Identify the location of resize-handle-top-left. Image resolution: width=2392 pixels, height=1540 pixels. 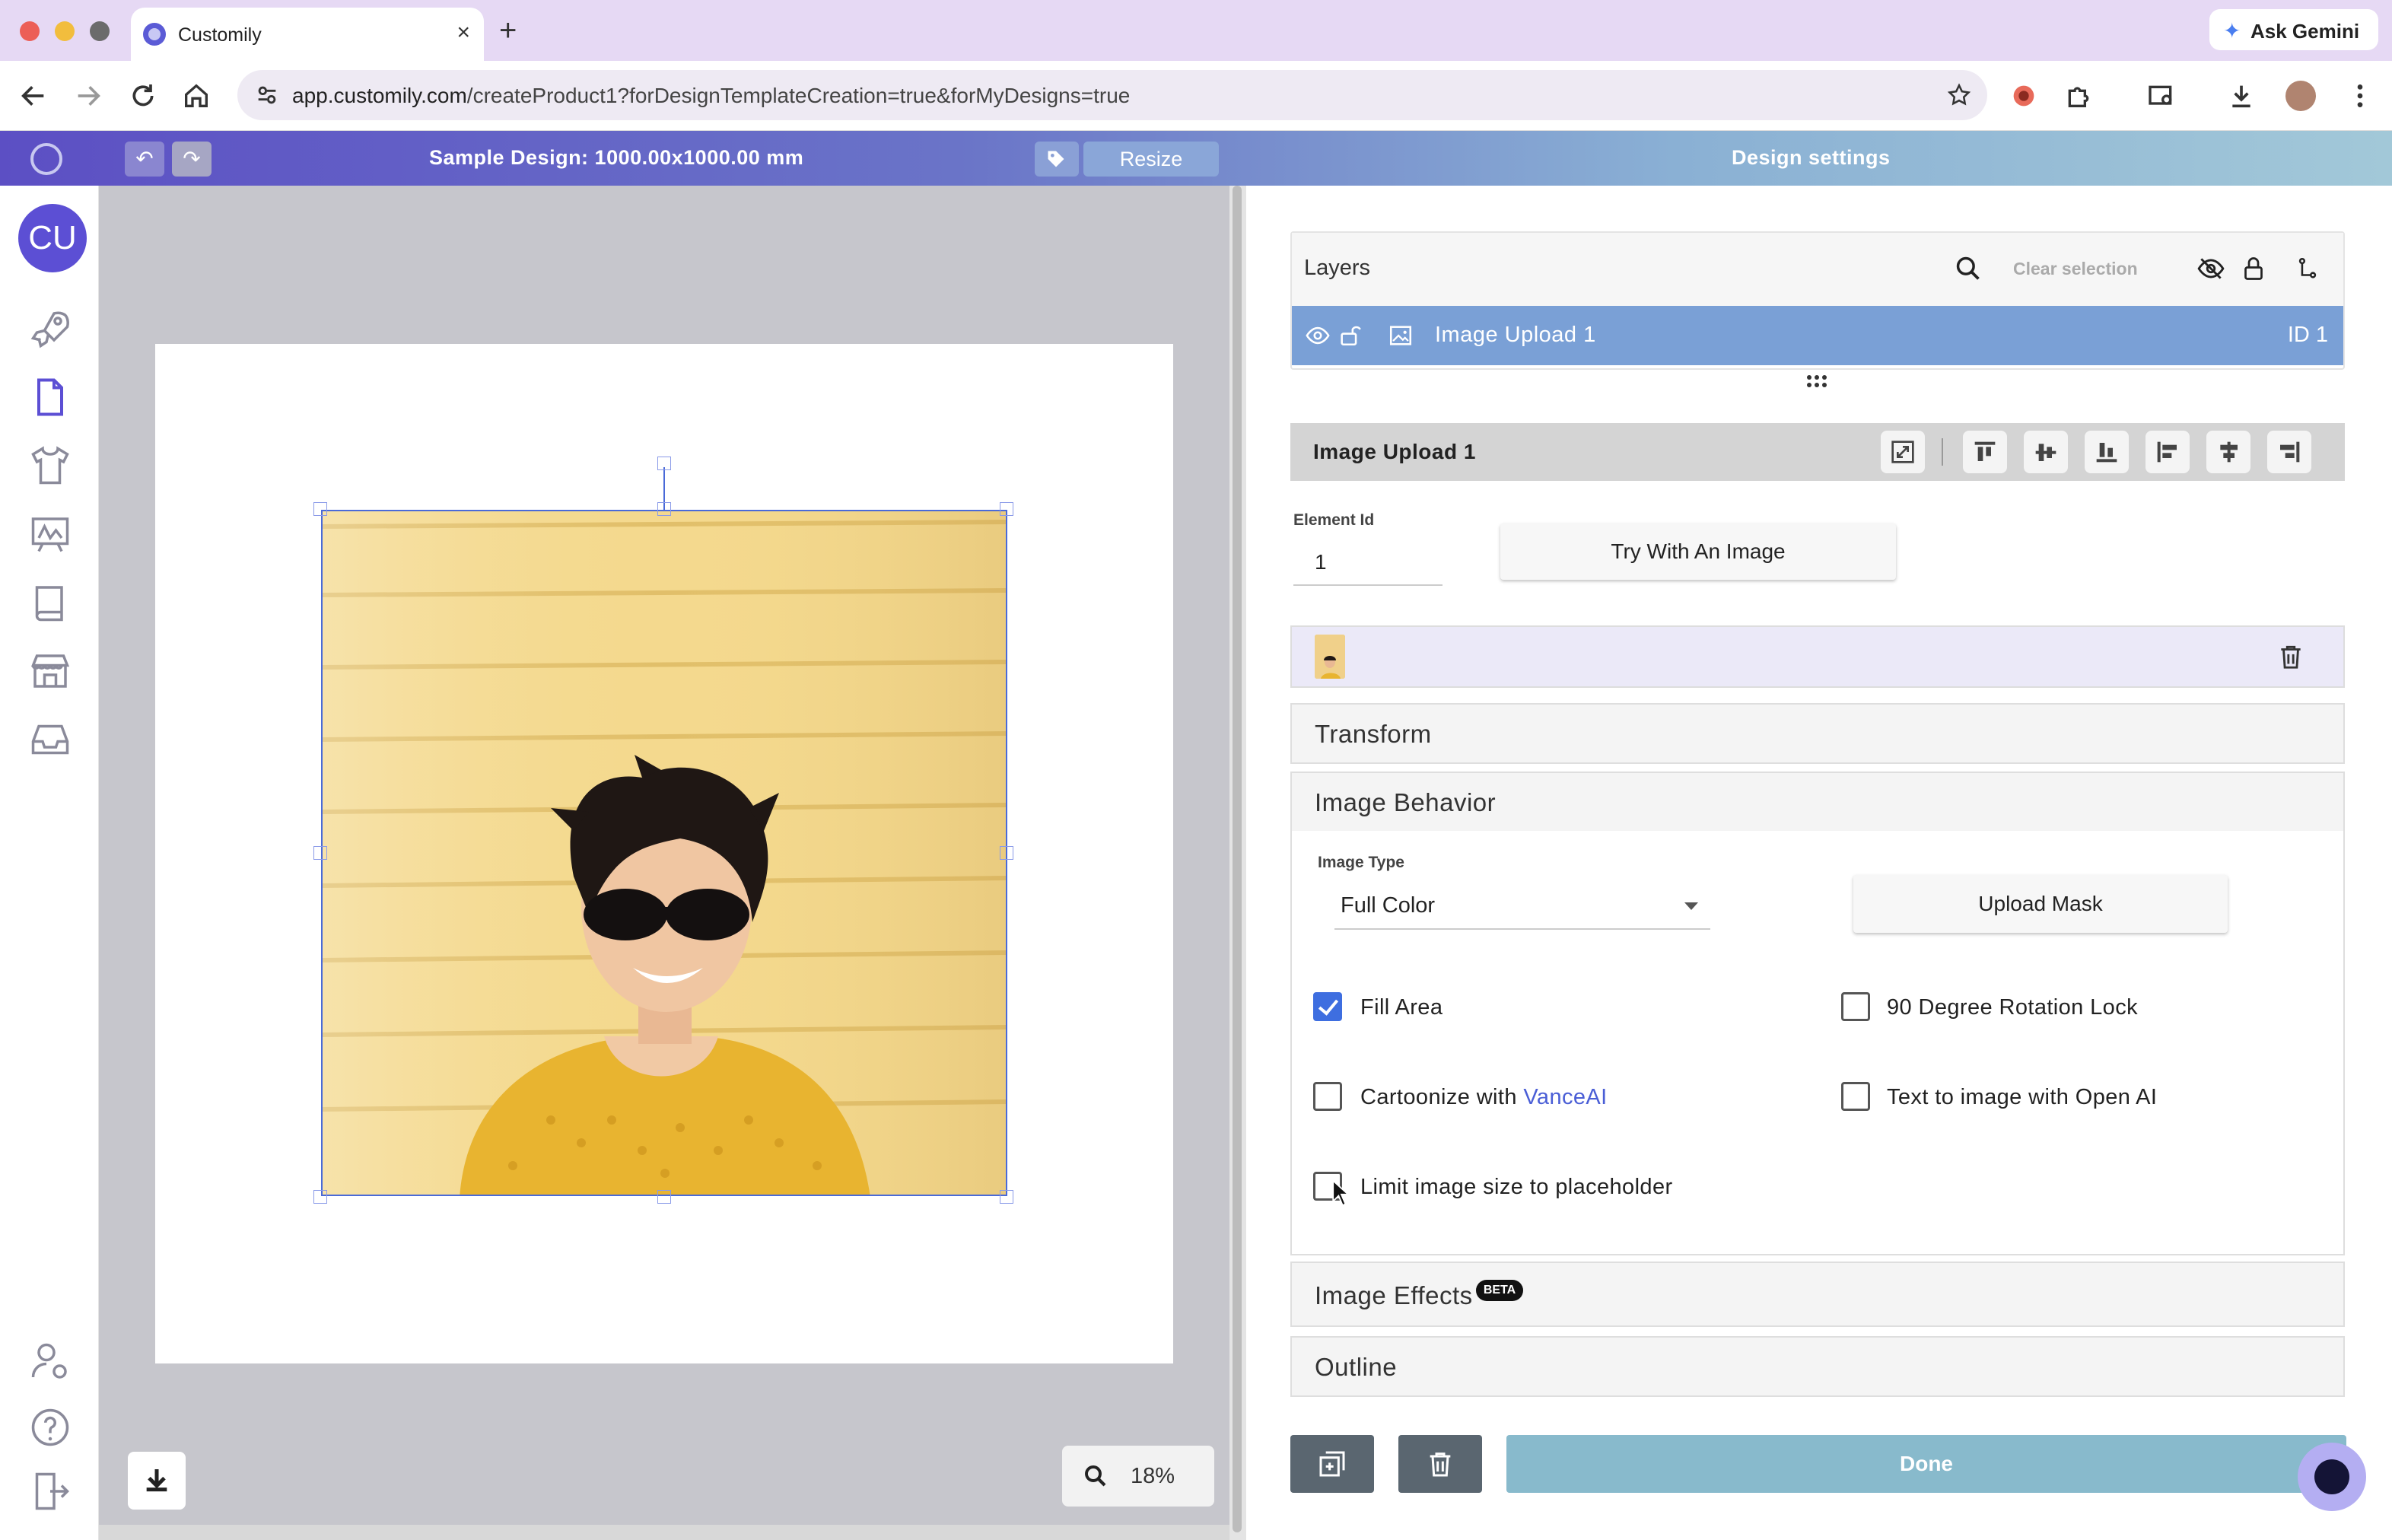
(320, 509).